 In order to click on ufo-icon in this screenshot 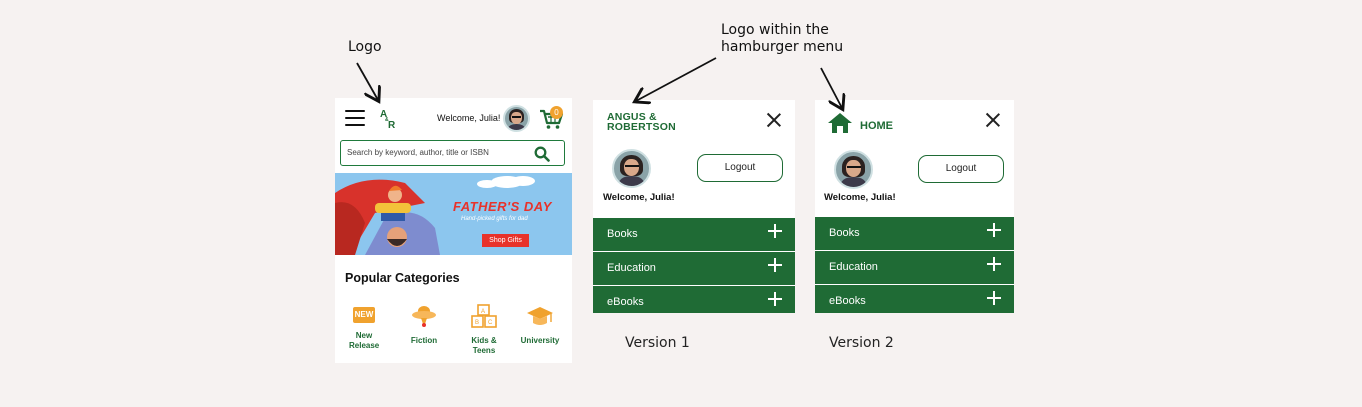, I will do `click(424, 316)`.